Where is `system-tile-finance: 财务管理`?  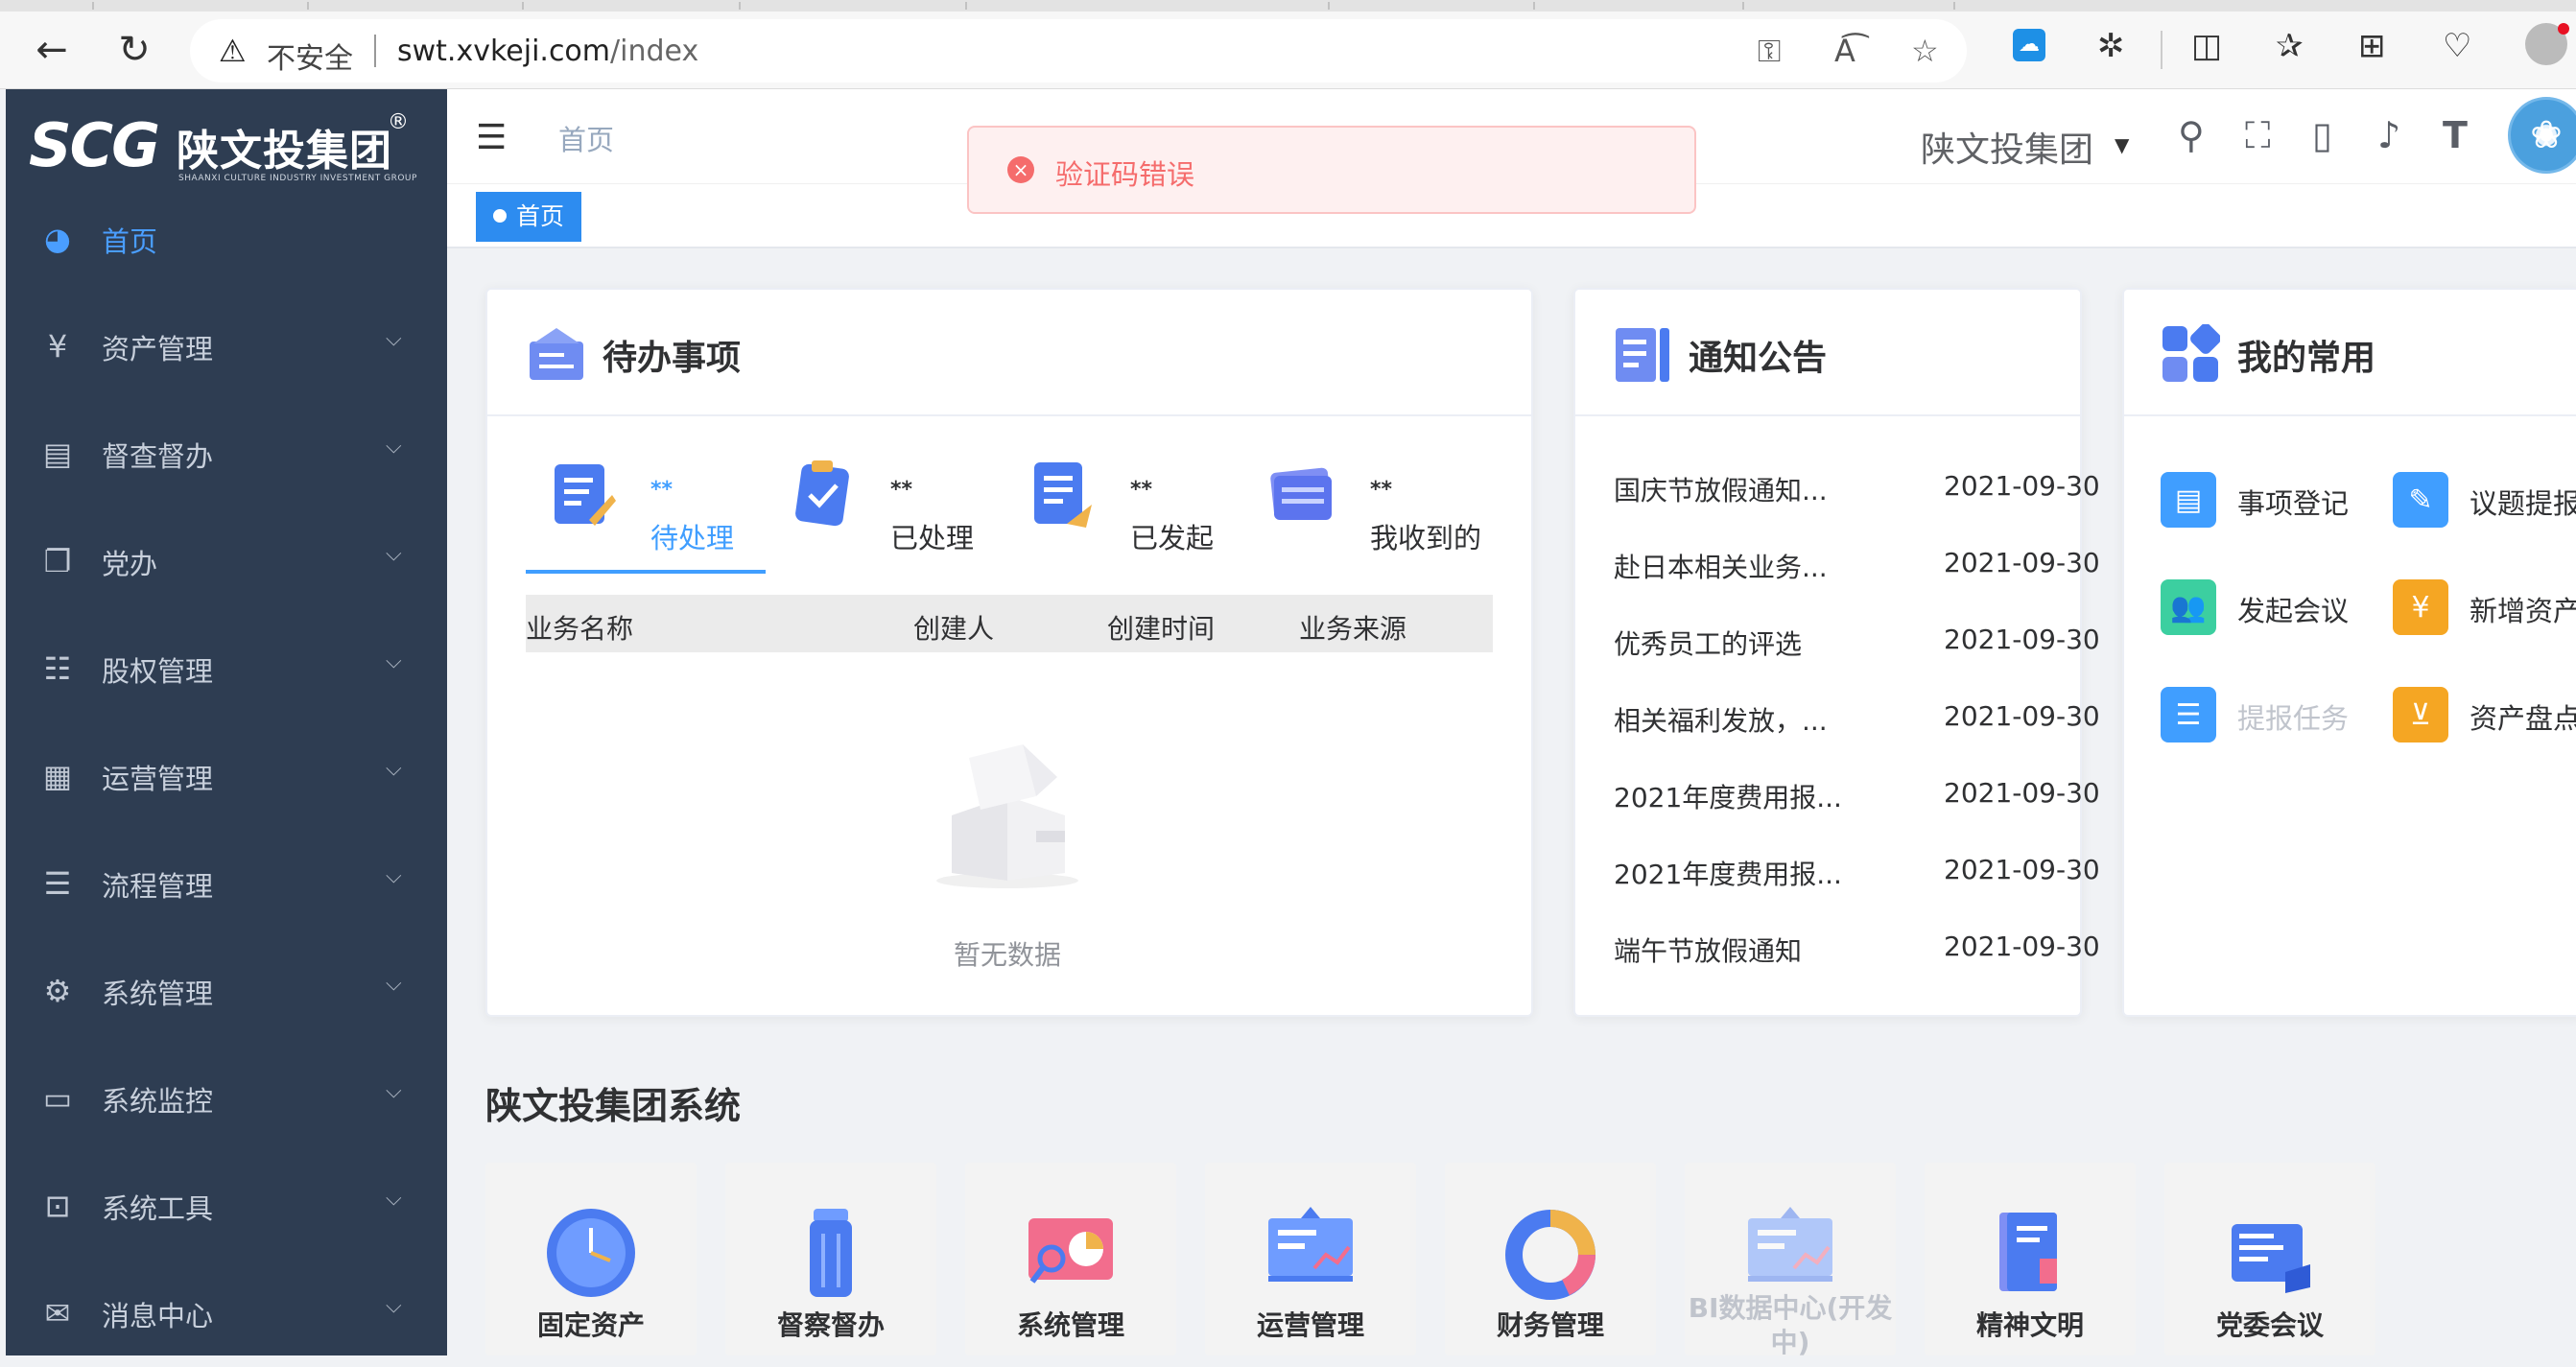
system-tile-finance: 财务管理 is located at coordinates (1551, 1259).